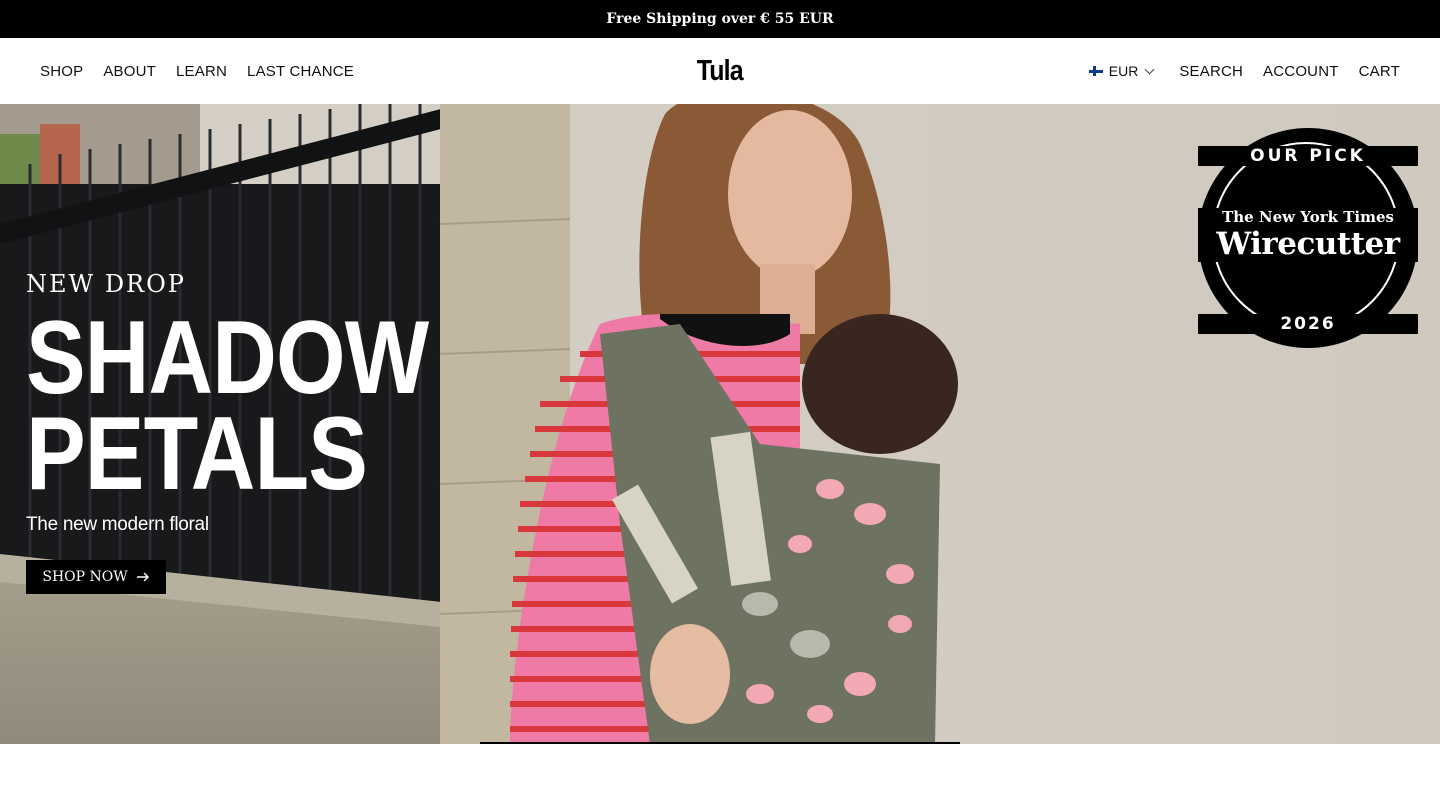 The image size is (1440, 800). I want to click on slide-progress-indicator, so click(720, 743).